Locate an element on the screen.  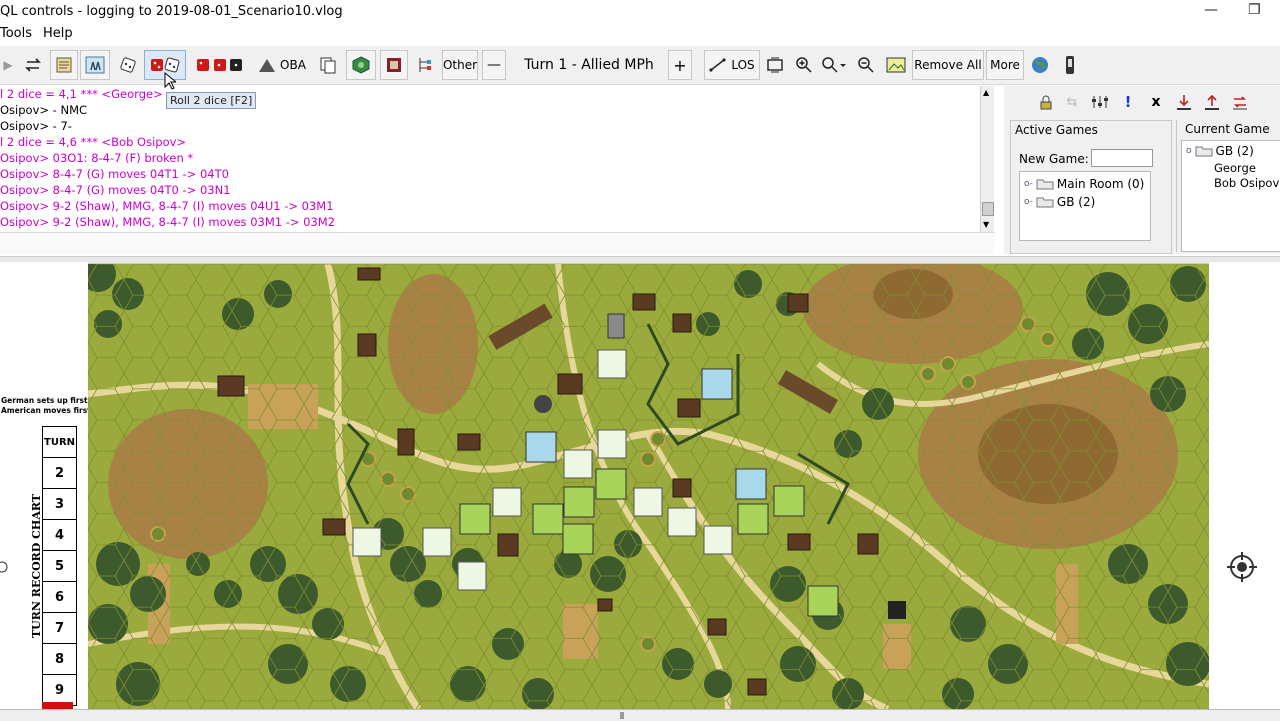
minimize-button: — is located at coordinates (1211, 10).